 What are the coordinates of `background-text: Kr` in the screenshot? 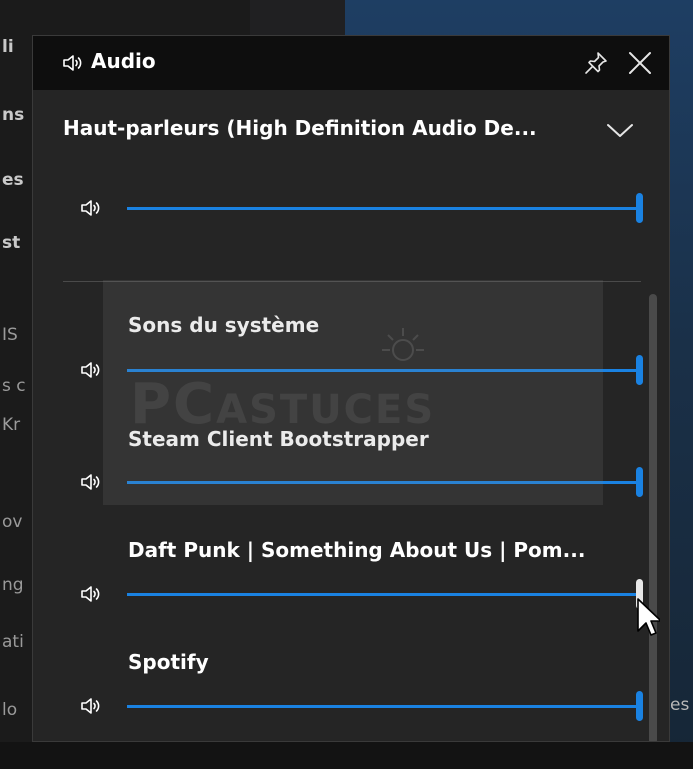 It's located at (11, 425).